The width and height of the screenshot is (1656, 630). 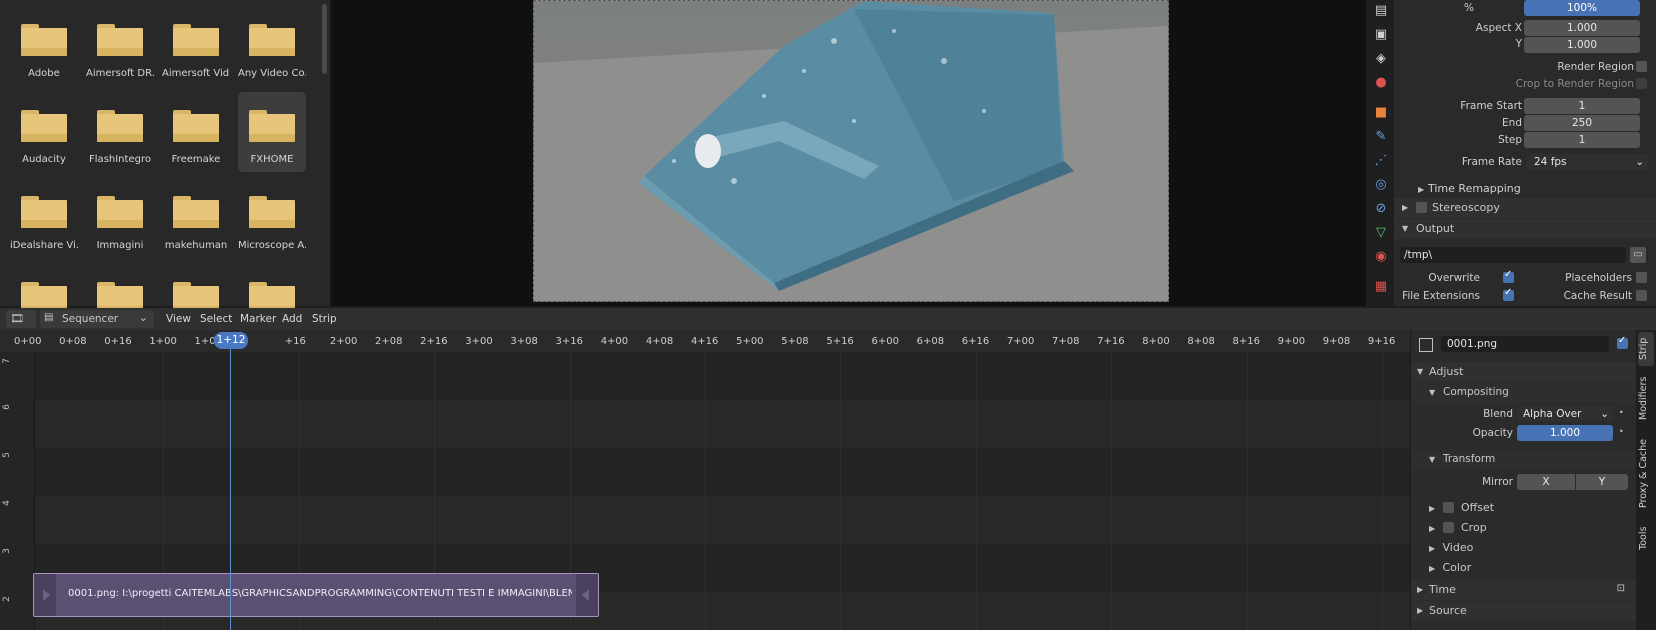 I want to click on mirror-x-button: X, so click(x=1546, y=482).